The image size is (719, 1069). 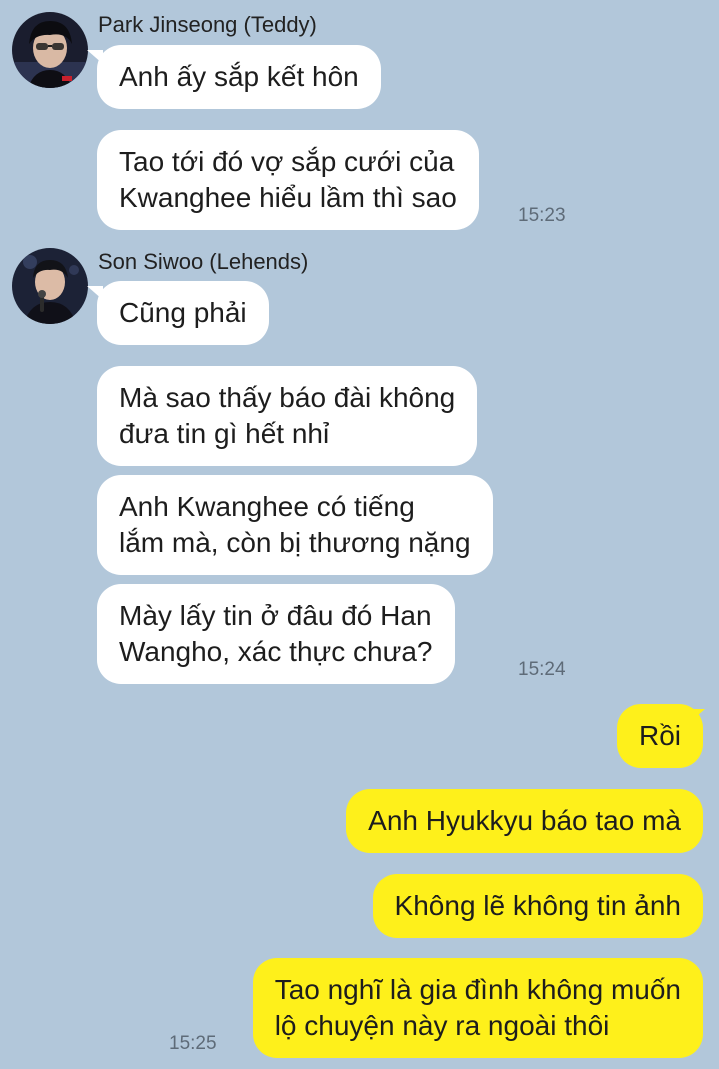 What do you see at coordinates (524, 821) in the screenshot?
I see `outgoing-message-bubble: Anh Hyukkyu báo tao mà` at bounding box center [524, 821].